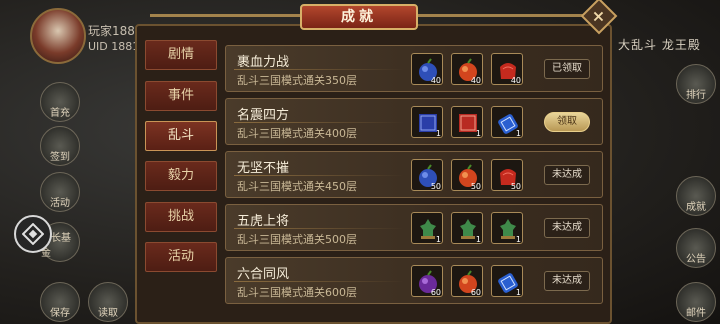 Image resolution: width=720 pixels, height=324 pixels. What do you see at coordinates (60, 302) in the screenshot?
I see `save-button: 保存` at bounding box center [60, 302].